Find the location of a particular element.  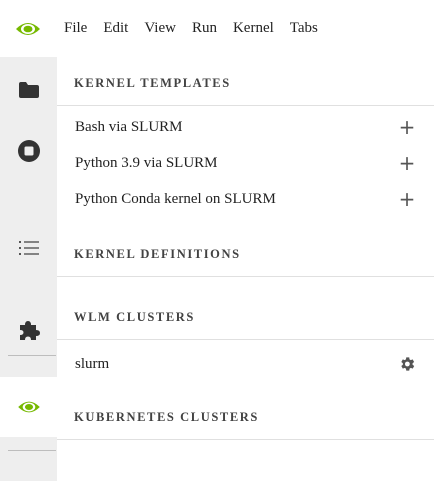

menu-kernel: Kernel is located at coordinates (253, 28).